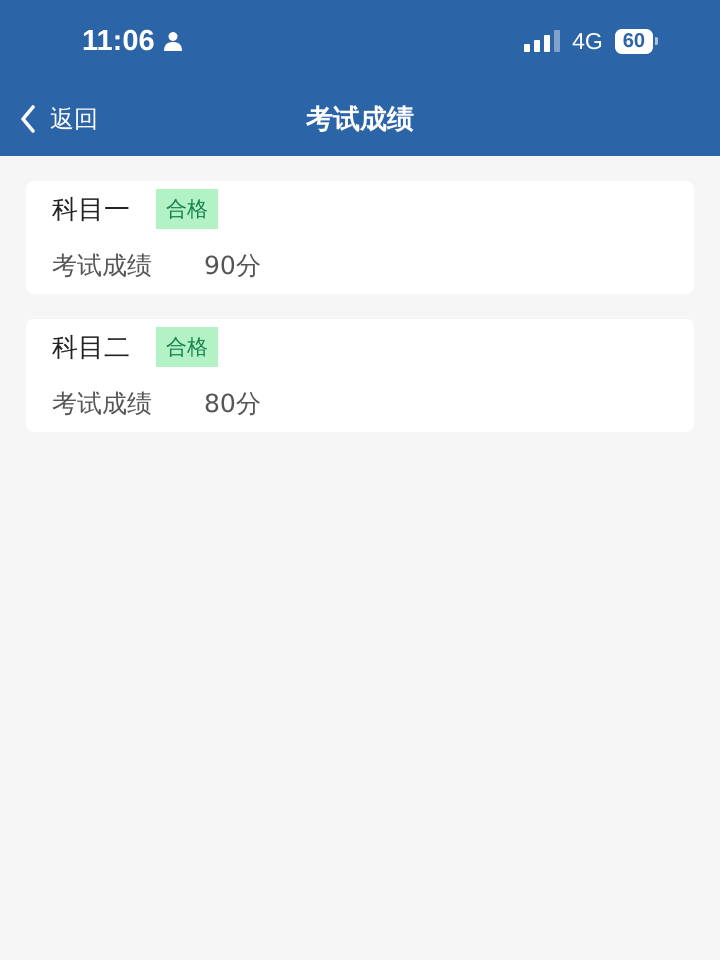 The width and height of the screenshot is (720, 960). I want to click on signal-icon, so click(542, 41).